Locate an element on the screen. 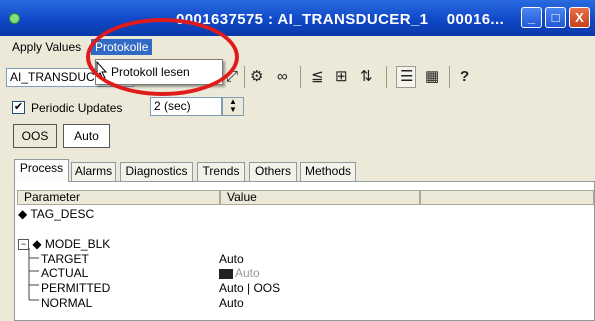  table-row-target: TARGET is located at coordinates (65, 259).